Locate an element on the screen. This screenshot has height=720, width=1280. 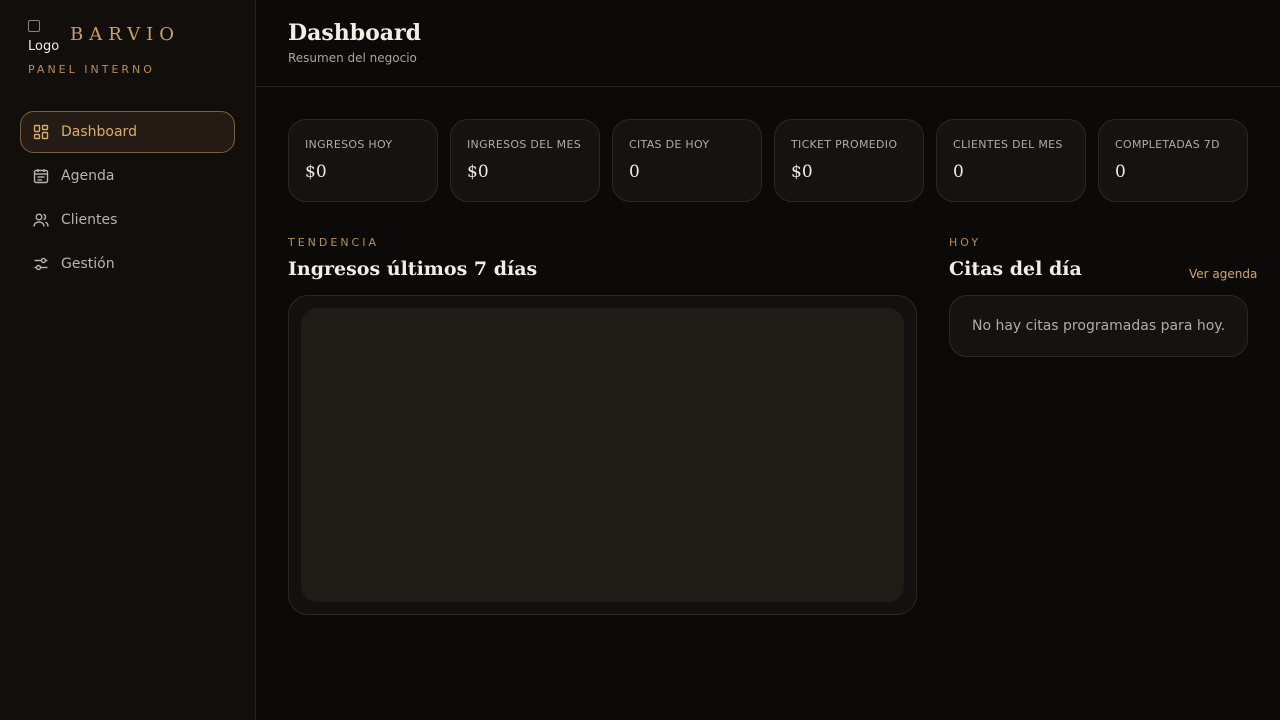
brand-subtitle: PANEL INTERNO is located at coordinates (91, 69).